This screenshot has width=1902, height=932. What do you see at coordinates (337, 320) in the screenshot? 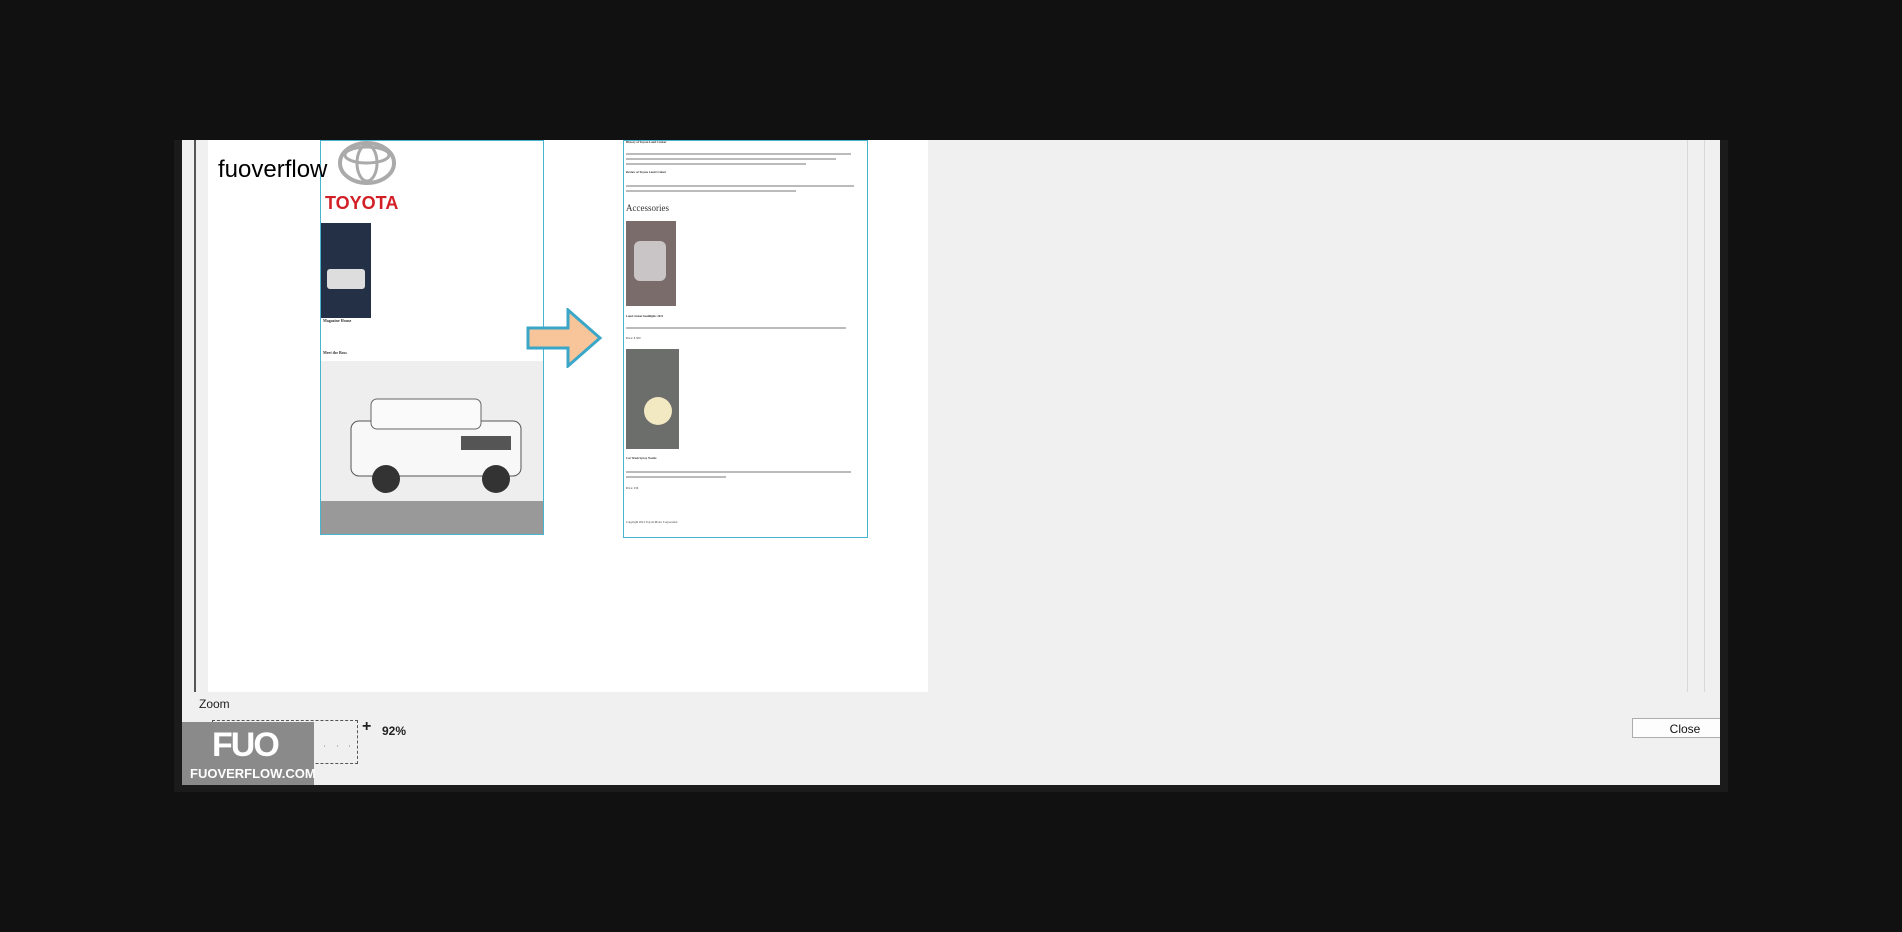
I see `magazine-title: Magazine House` at bounding box center [337, 320].